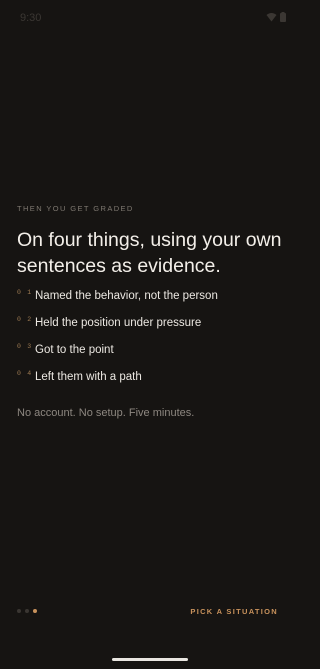 The width and height of the screenshot is (320, 669). What do you see at coordinates (106, 413) in the screenshot?
I see `info-note: No account. No setup. Five minutes.` at bounding box center [106, 413].